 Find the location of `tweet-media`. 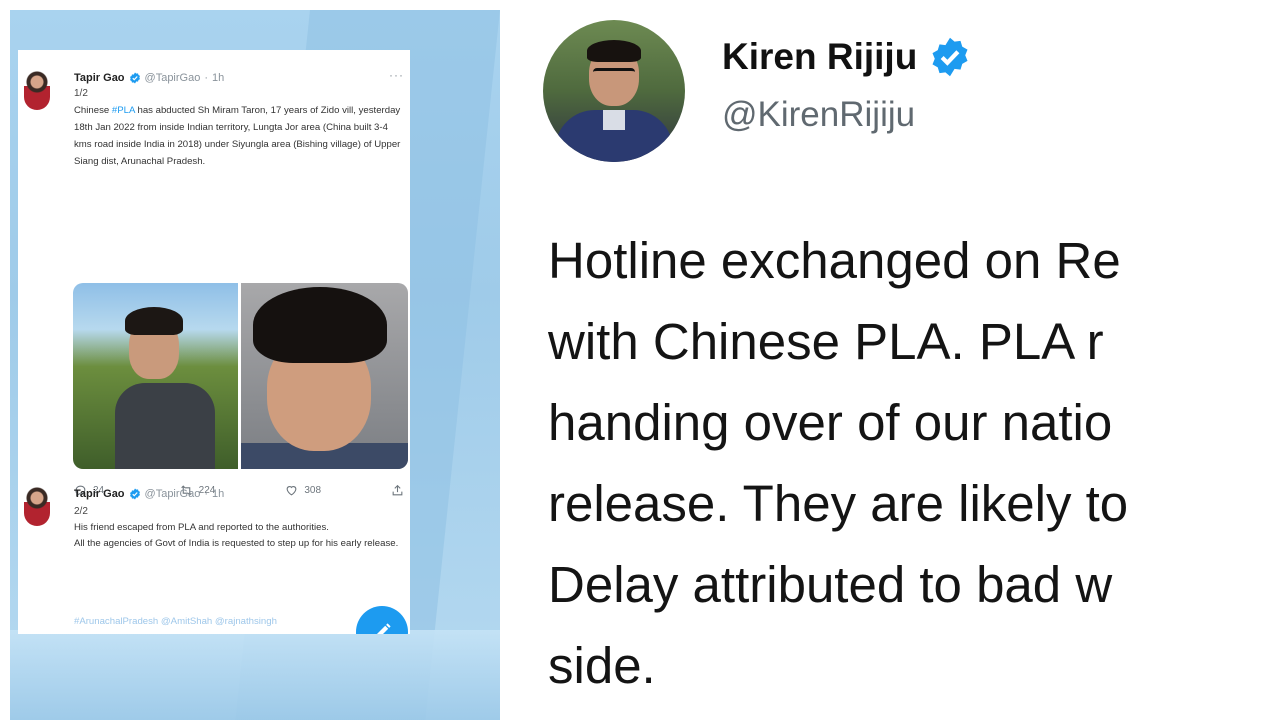

tweet-media is located at coordinates (240, 376).